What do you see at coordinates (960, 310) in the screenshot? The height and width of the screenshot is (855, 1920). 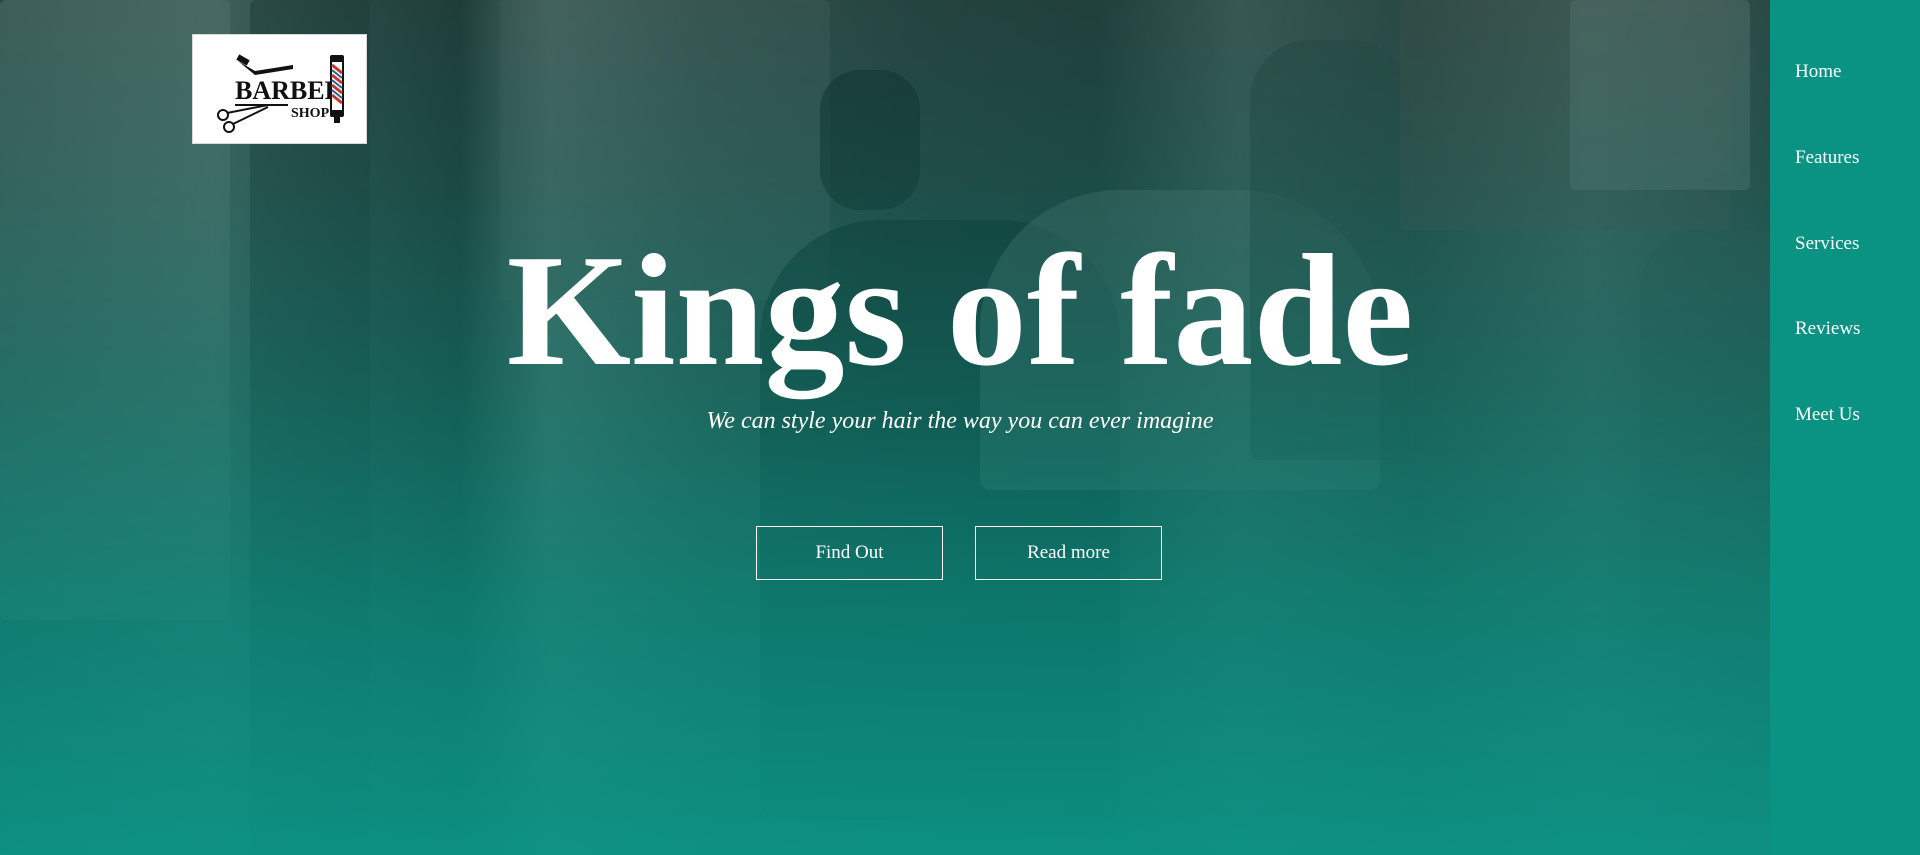 I see `hero-title: Kings of fade` at bounding box center [960, 310].